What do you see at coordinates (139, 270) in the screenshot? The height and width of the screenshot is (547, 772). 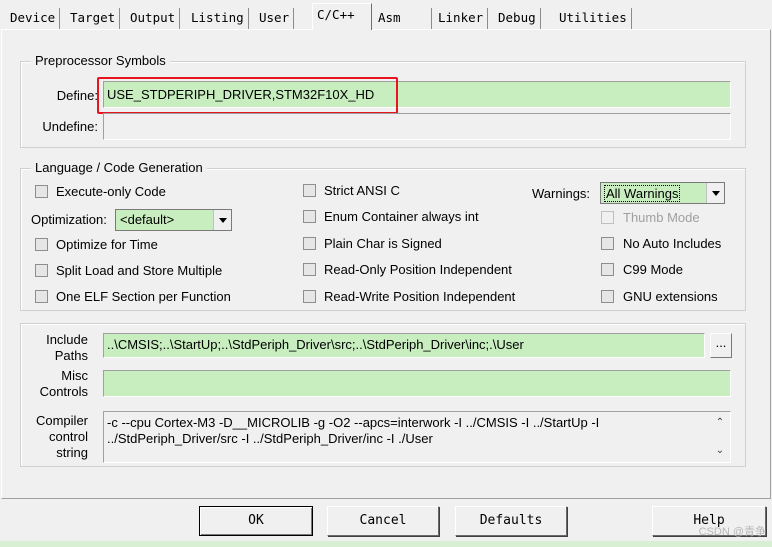 I see `split-load-label: Split Load and Store Multiple` at bounding box center [139, 270].